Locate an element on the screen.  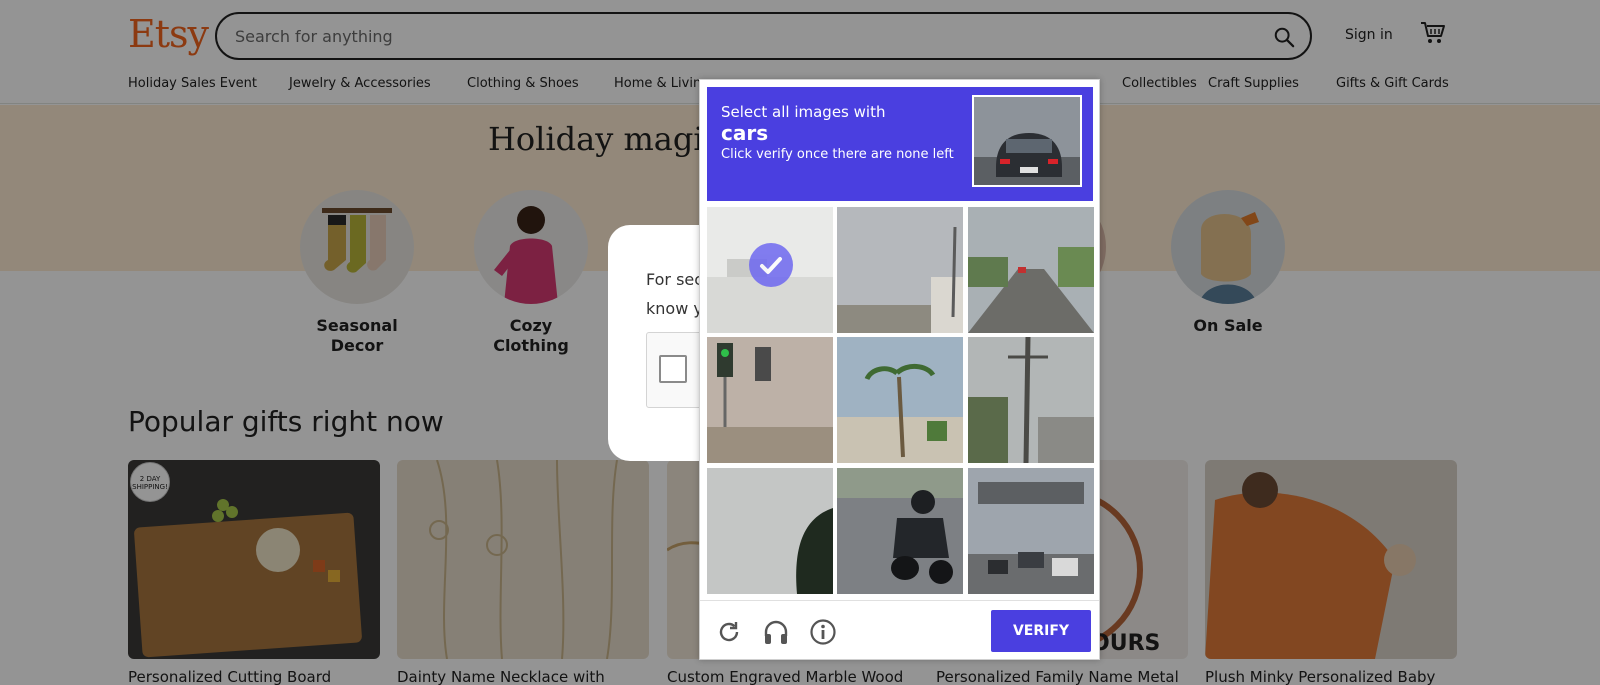
refresh-button is located at coordinates (729, 632).